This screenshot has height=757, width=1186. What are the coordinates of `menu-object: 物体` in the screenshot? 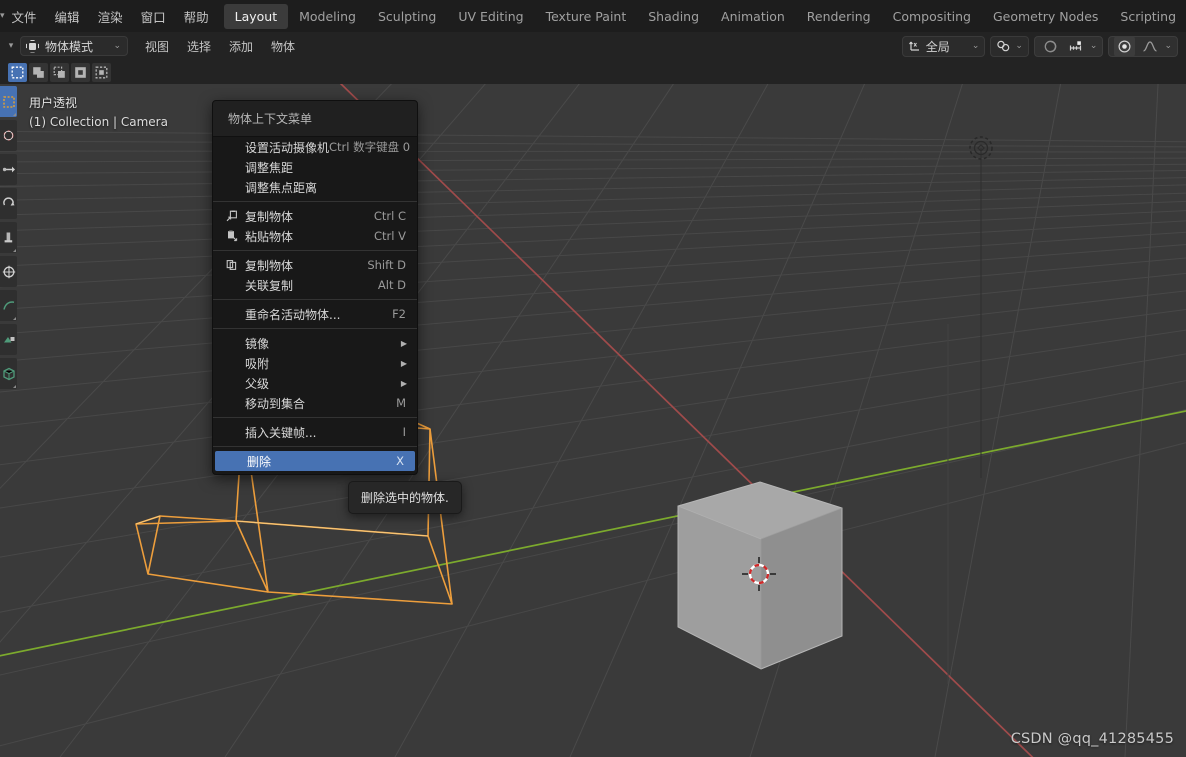 It's located at (283, 46).